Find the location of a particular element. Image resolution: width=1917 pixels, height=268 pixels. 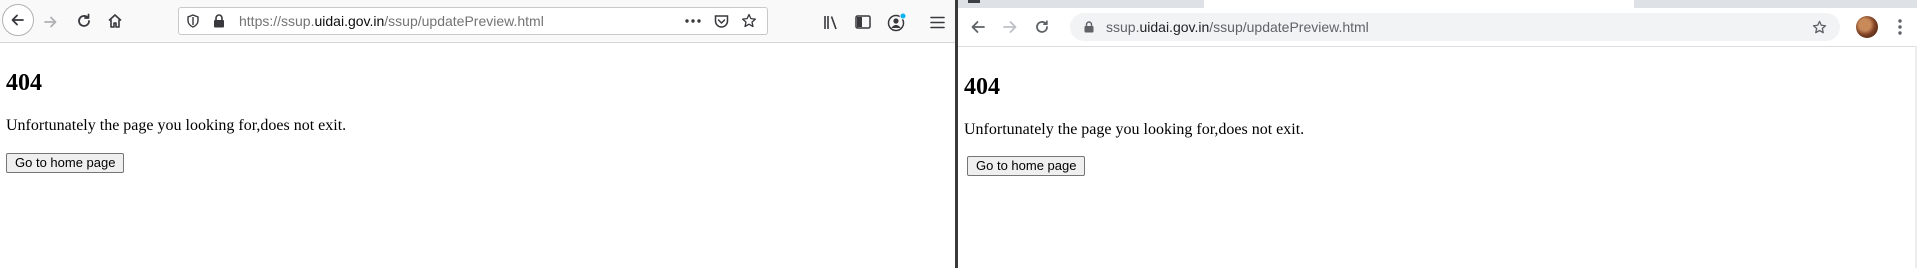

home-icon is located at coordinates (115, 21).